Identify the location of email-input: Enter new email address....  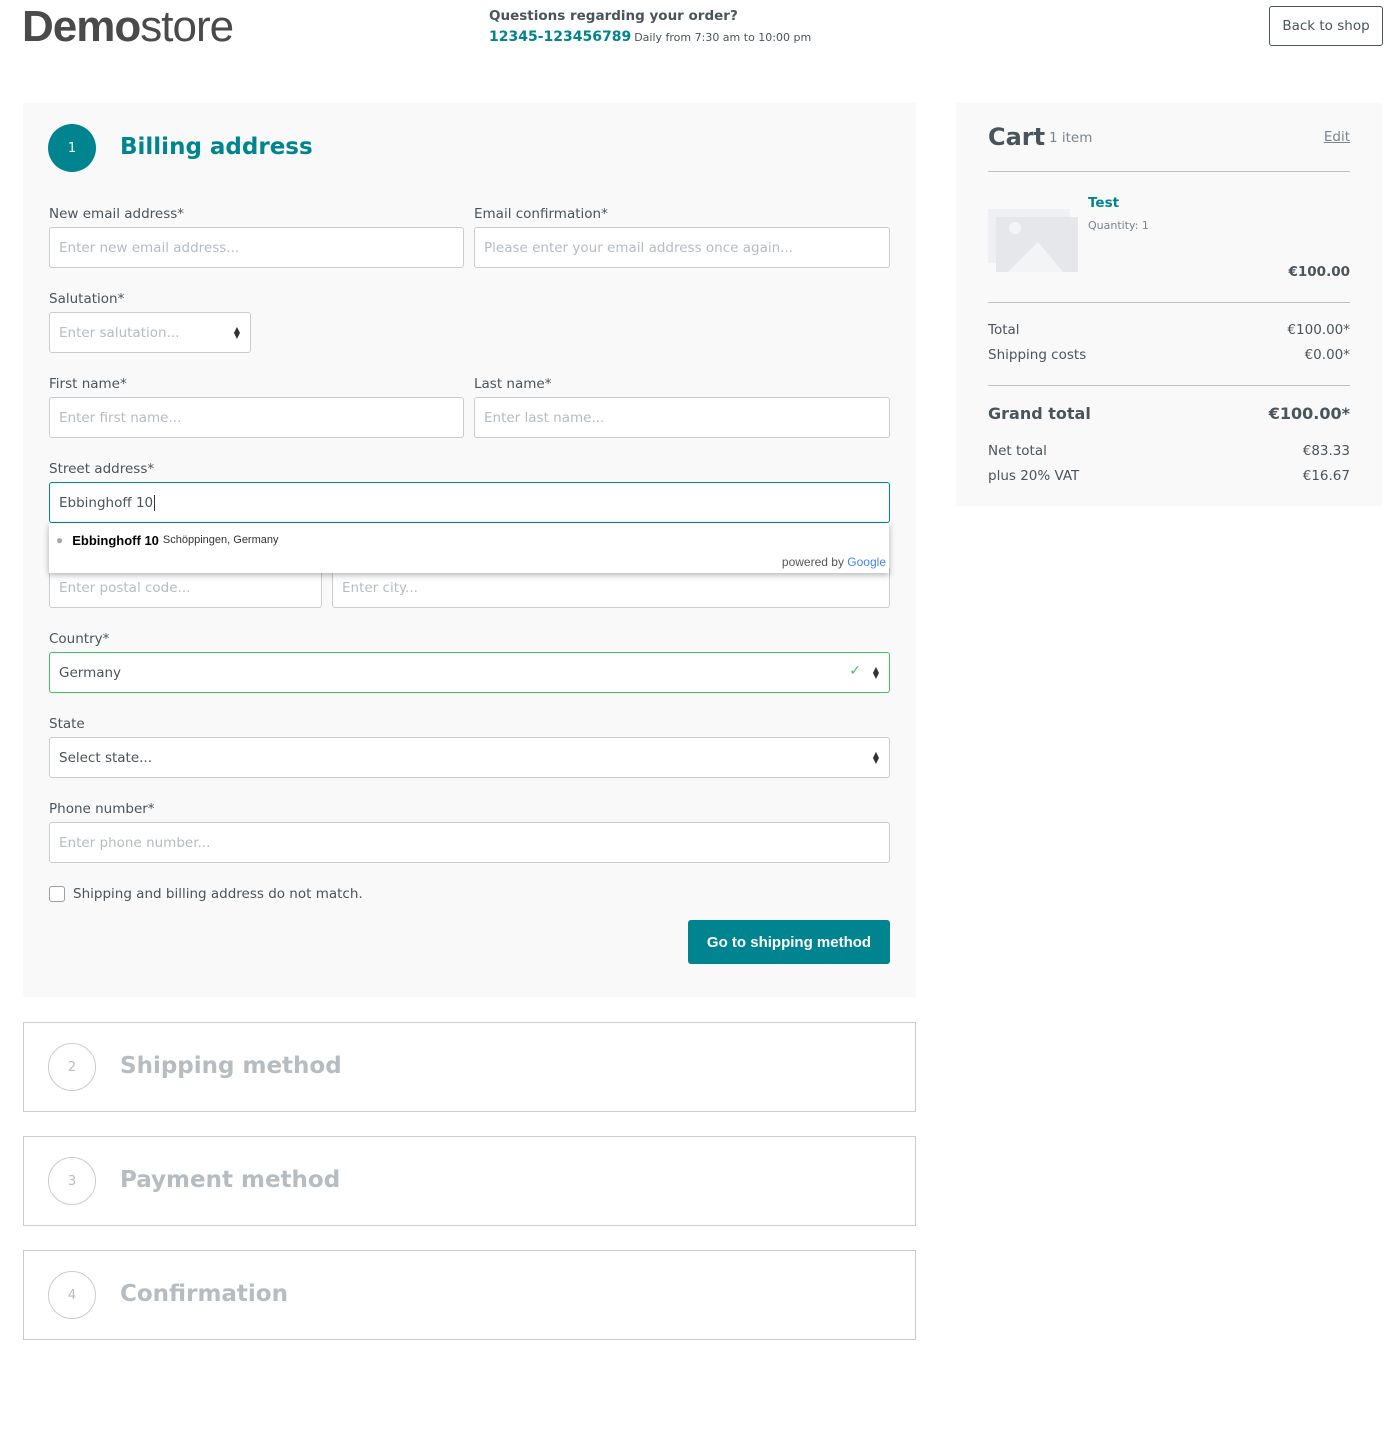
(256, 247).